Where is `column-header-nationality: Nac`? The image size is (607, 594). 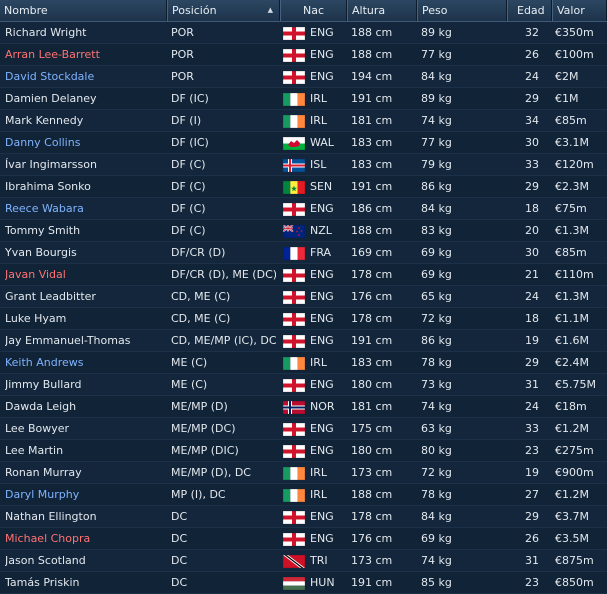
column-header-nationality: Nac is located at coordinates (313, 10).